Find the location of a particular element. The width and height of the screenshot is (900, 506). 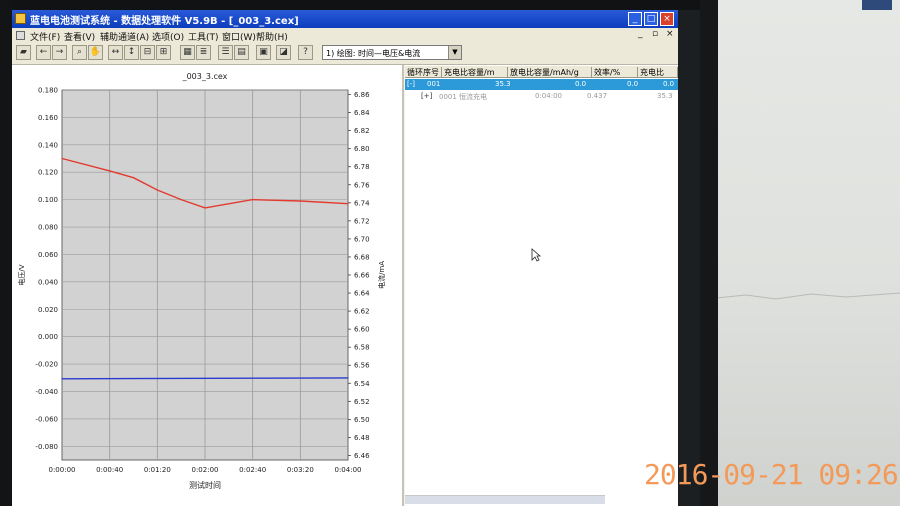

fit-all-icon: ⊞ is located at coordinates (163, 52).